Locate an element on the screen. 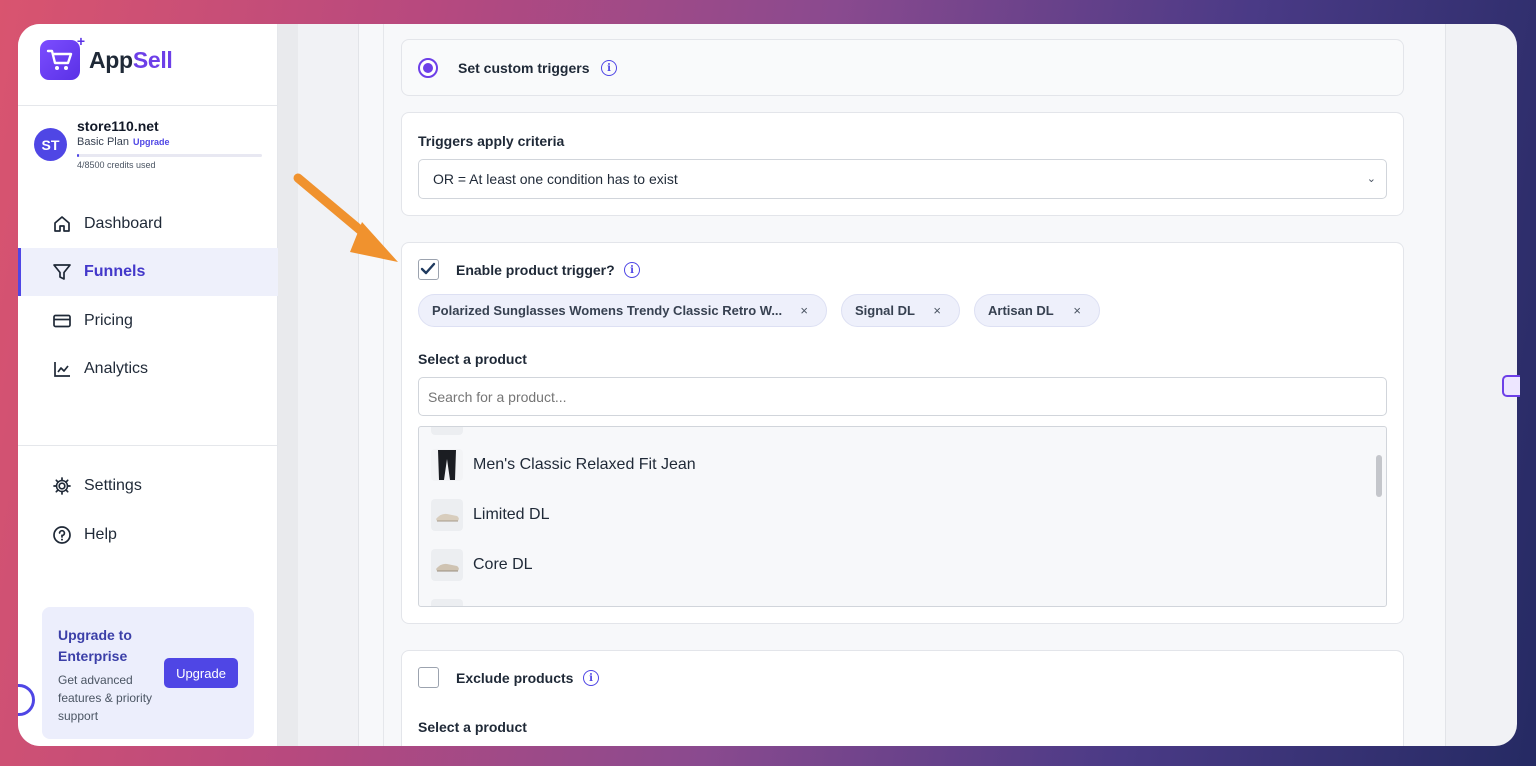  list-scrollbar is located at coordinates (1379, 476).